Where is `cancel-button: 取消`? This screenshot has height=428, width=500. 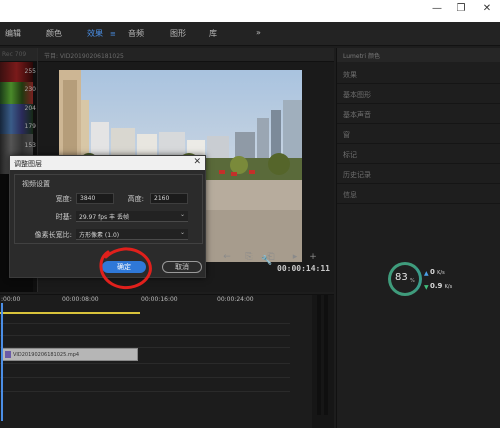
cancel-button: 取消 is located at coordinates (182, 267).